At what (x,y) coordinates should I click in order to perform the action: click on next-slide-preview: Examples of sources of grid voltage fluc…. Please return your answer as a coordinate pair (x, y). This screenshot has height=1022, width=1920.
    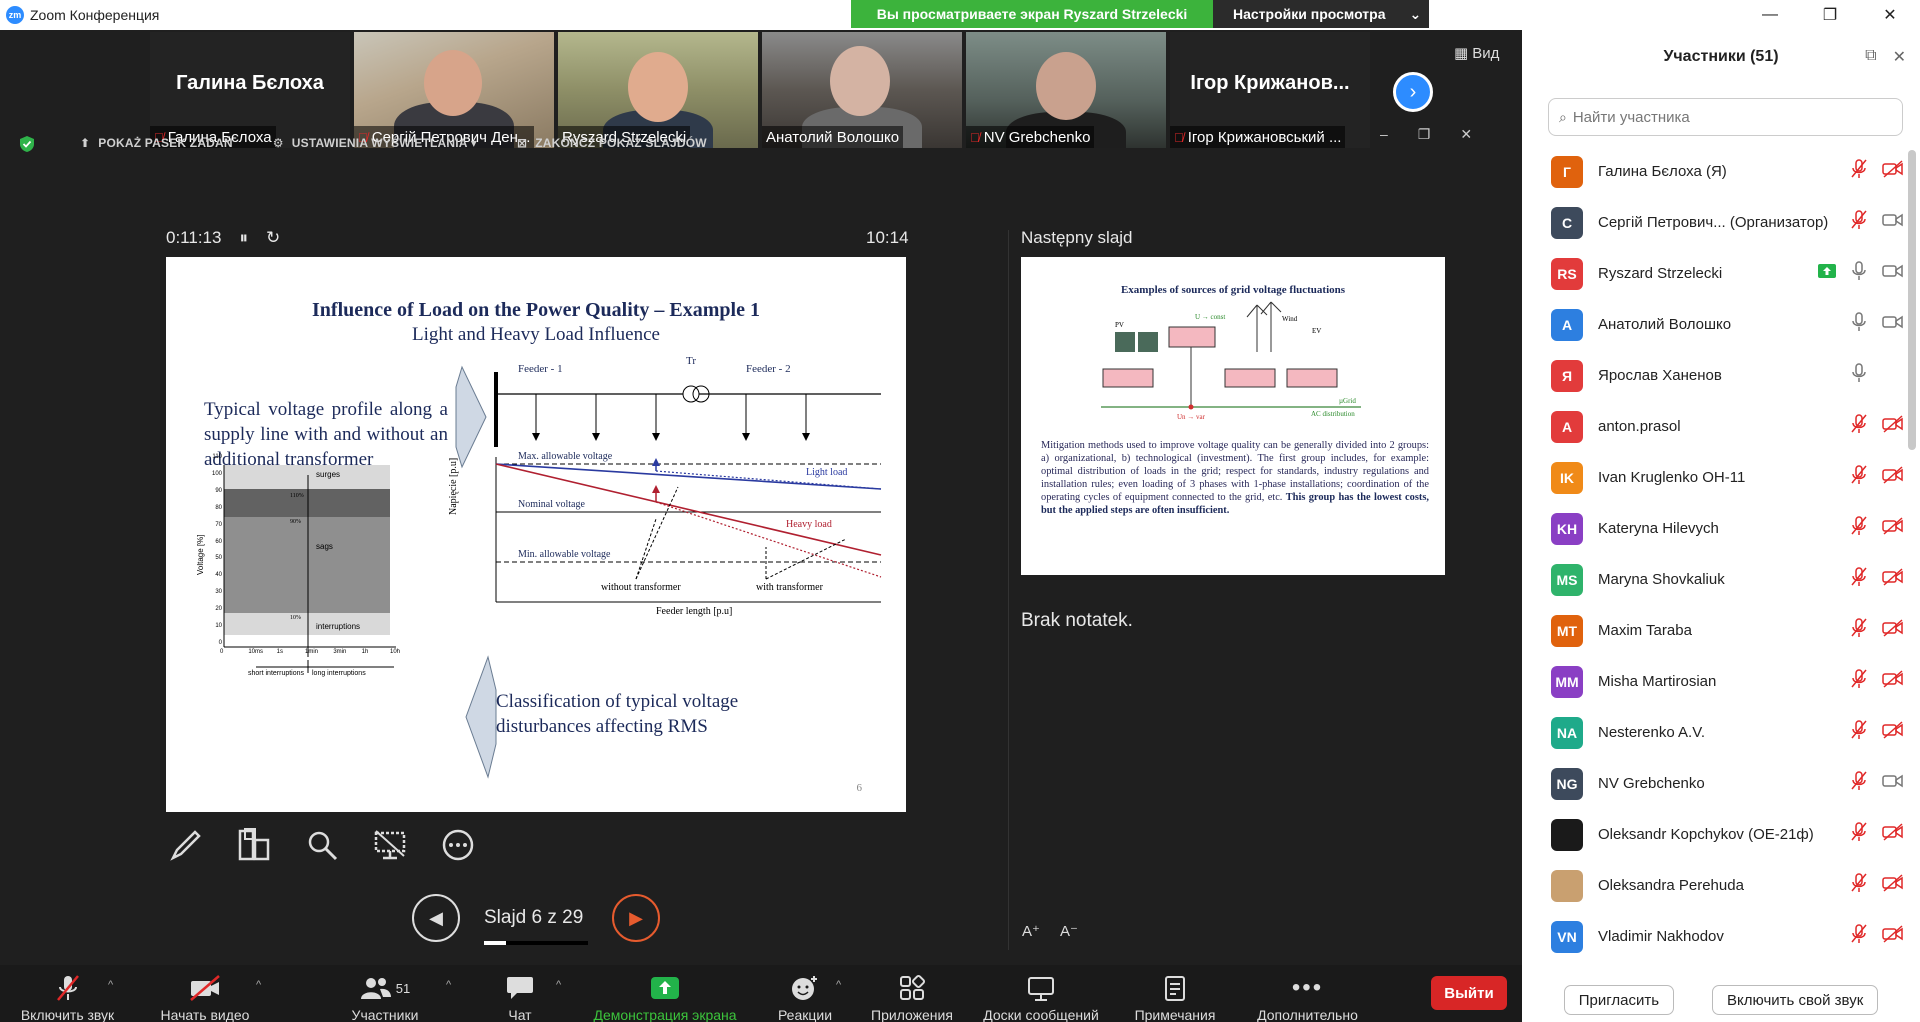
    Looking at the image, I should click on (1233, 416).